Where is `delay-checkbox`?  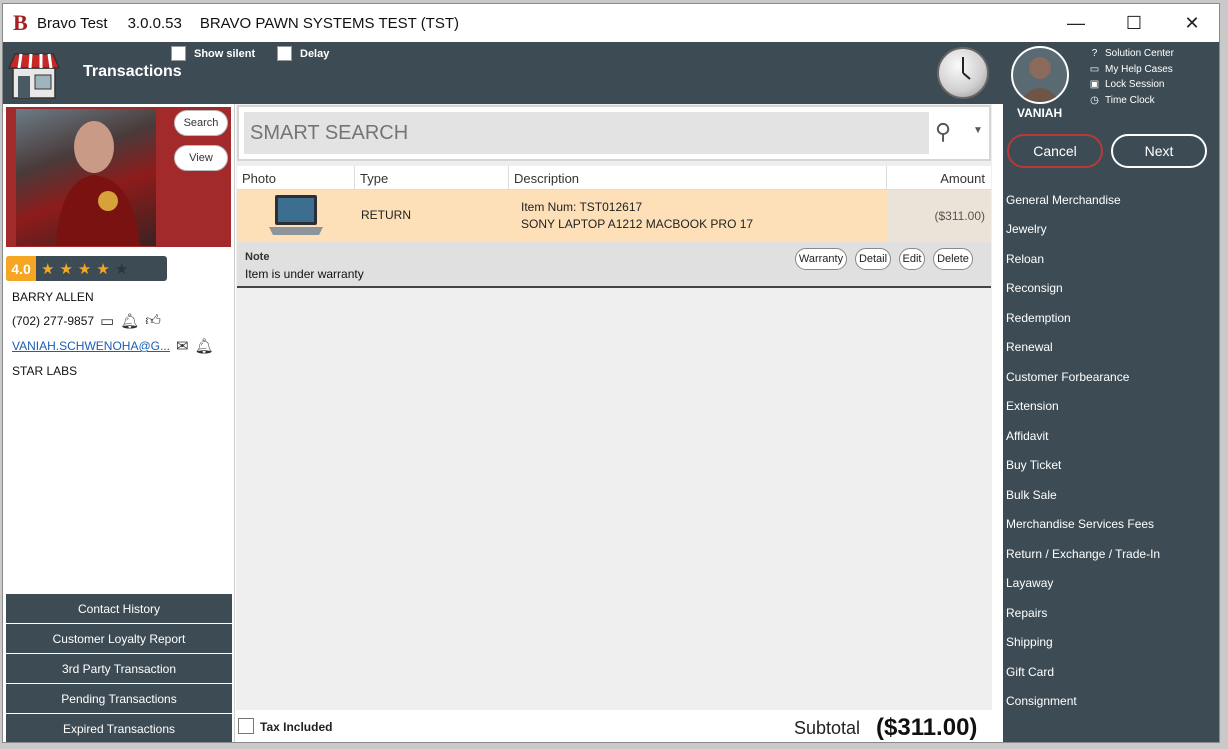
delay-checkbox is located at coordinates (284, 53).